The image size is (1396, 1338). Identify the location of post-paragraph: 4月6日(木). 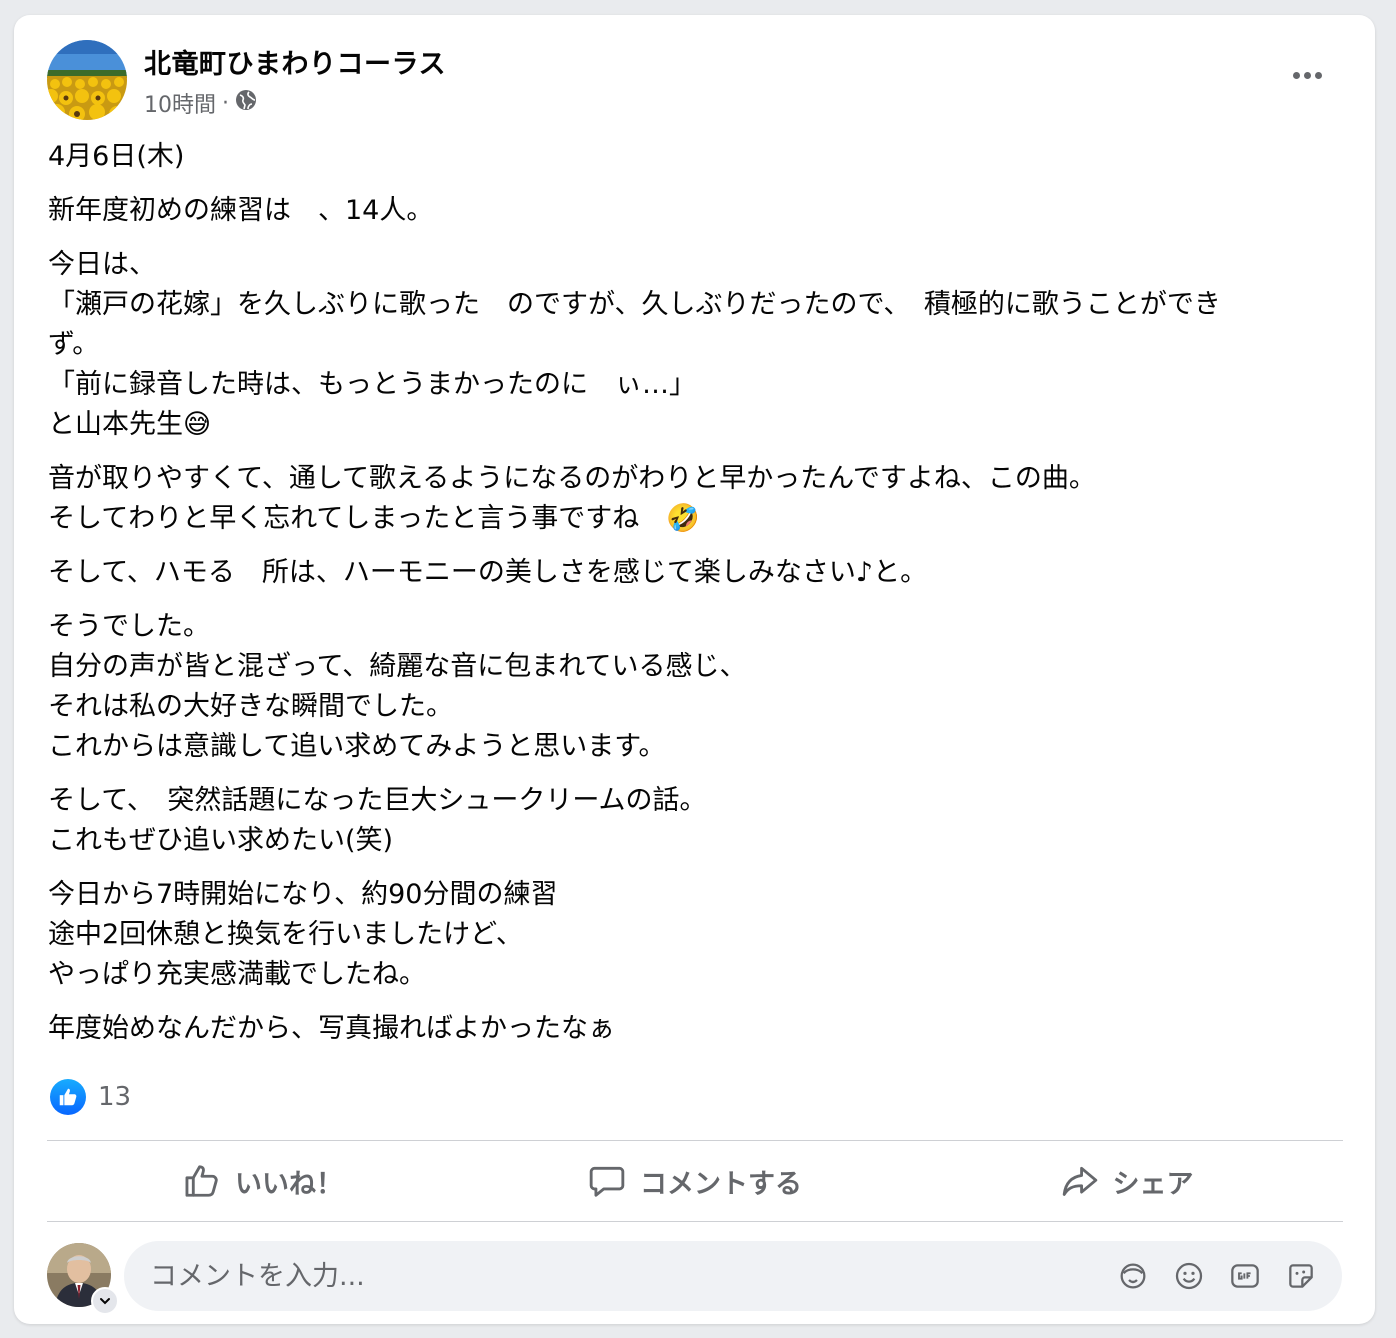
(698, 157).